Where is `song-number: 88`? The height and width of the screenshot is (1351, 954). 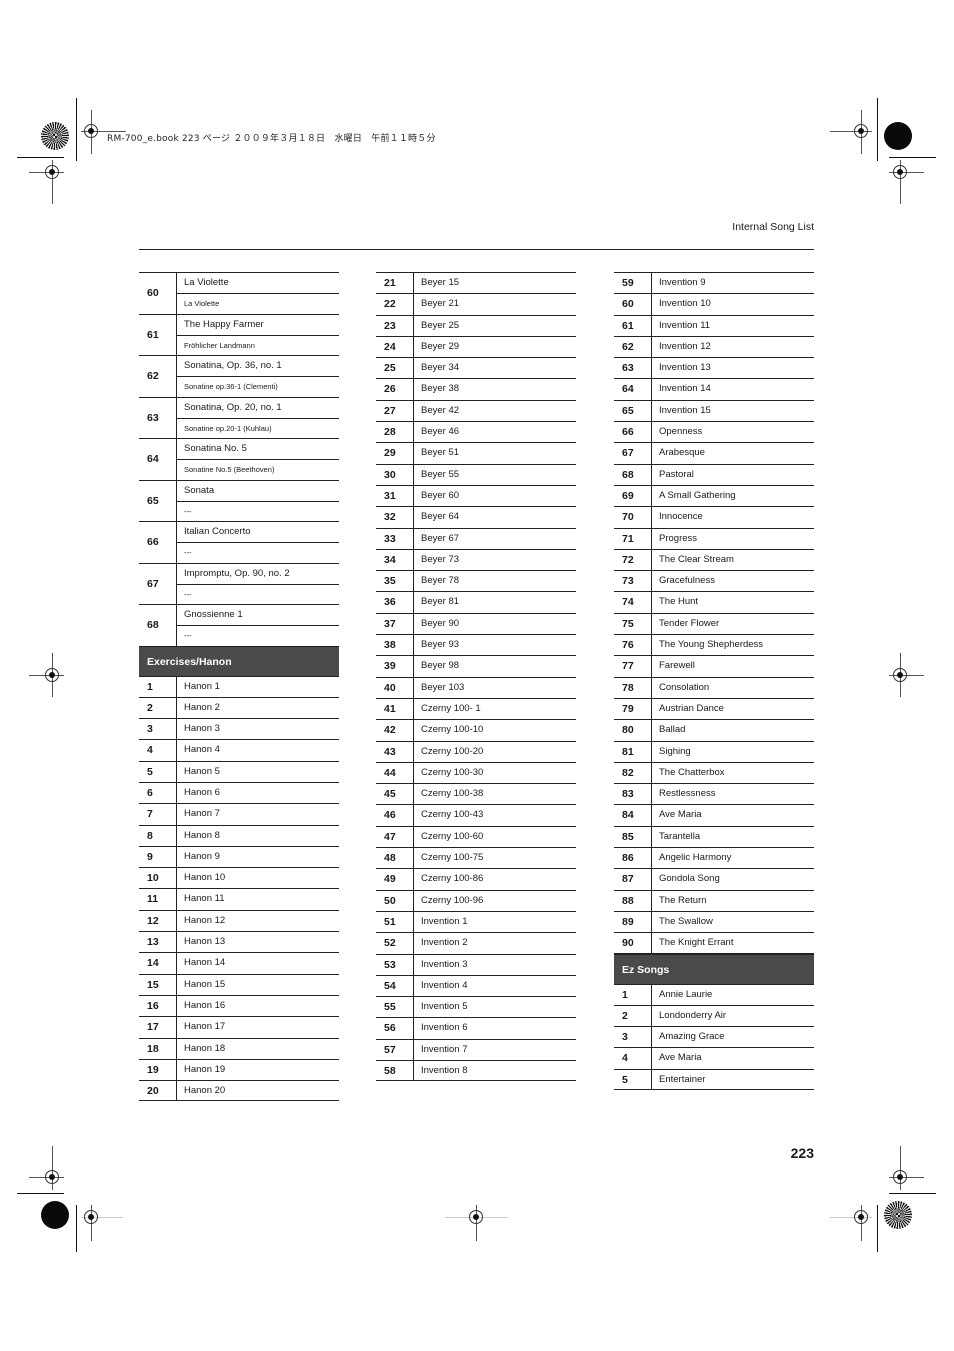
song-number: 88 is located at coordinates (633, 900).